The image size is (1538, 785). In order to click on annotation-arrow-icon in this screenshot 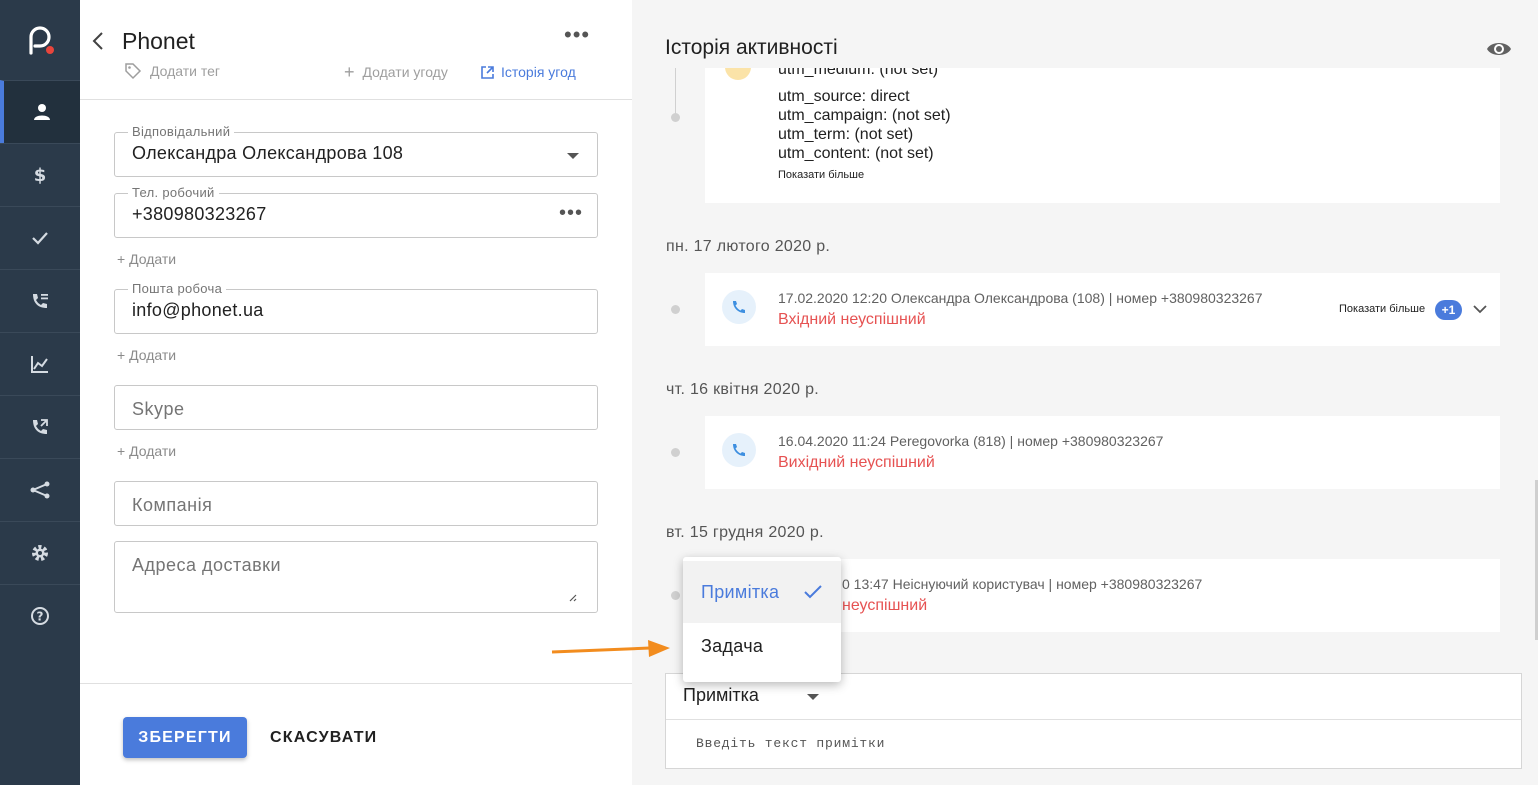, I will do `click(610, 648)`.